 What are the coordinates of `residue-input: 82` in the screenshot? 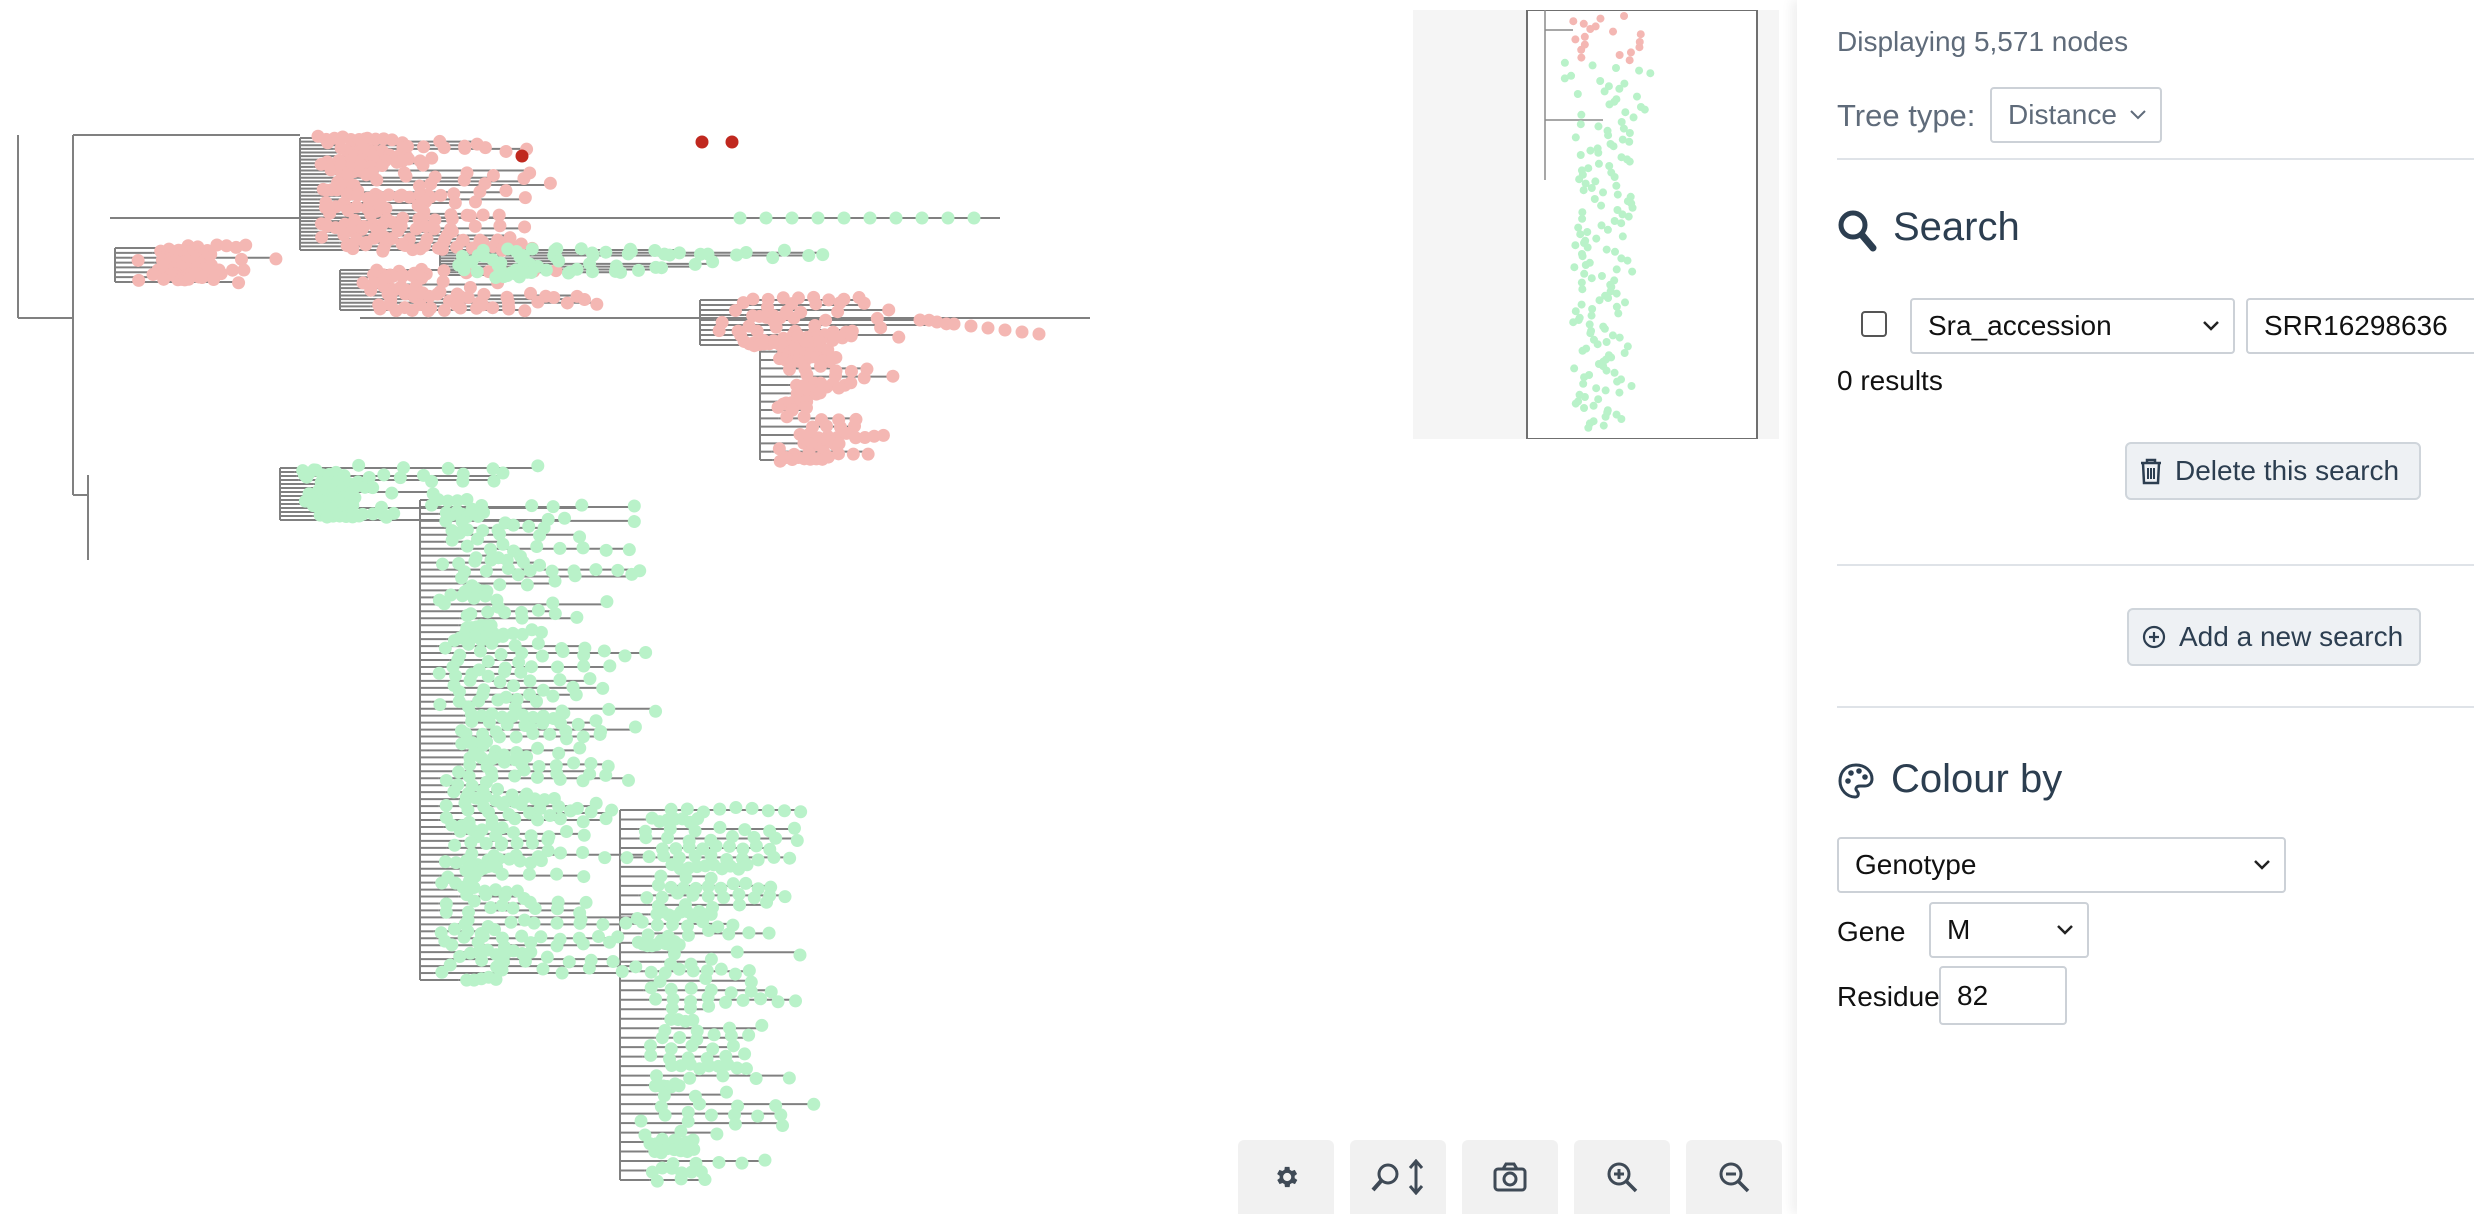 It's located at (2003, 995).